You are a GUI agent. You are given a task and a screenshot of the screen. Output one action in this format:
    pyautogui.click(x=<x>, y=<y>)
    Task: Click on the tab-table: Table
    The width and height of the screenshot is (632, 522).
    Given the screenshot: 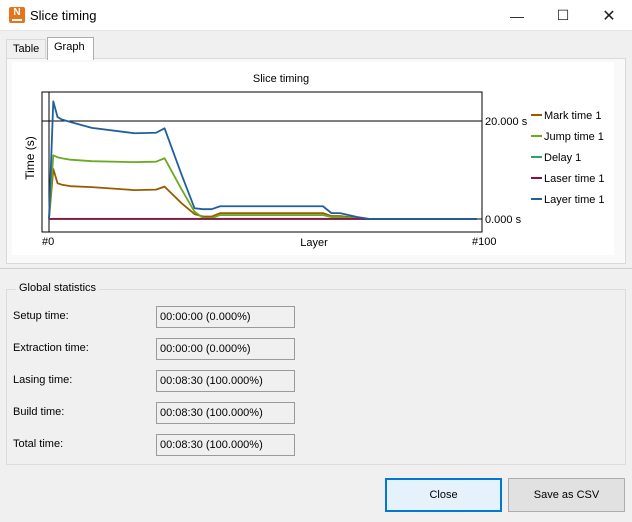 What is the action you would take?
    pyautogui.click(x=26, y=49)
    